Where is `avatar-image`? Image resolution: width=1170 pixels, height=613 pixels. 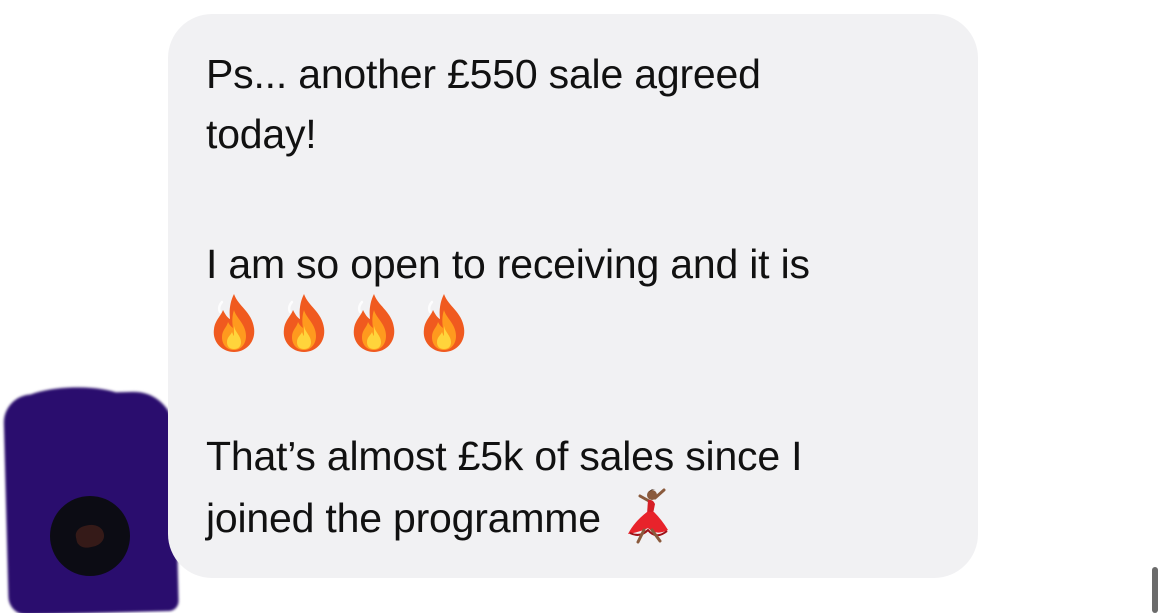
avatar-image is located at coordinates (90, 536).